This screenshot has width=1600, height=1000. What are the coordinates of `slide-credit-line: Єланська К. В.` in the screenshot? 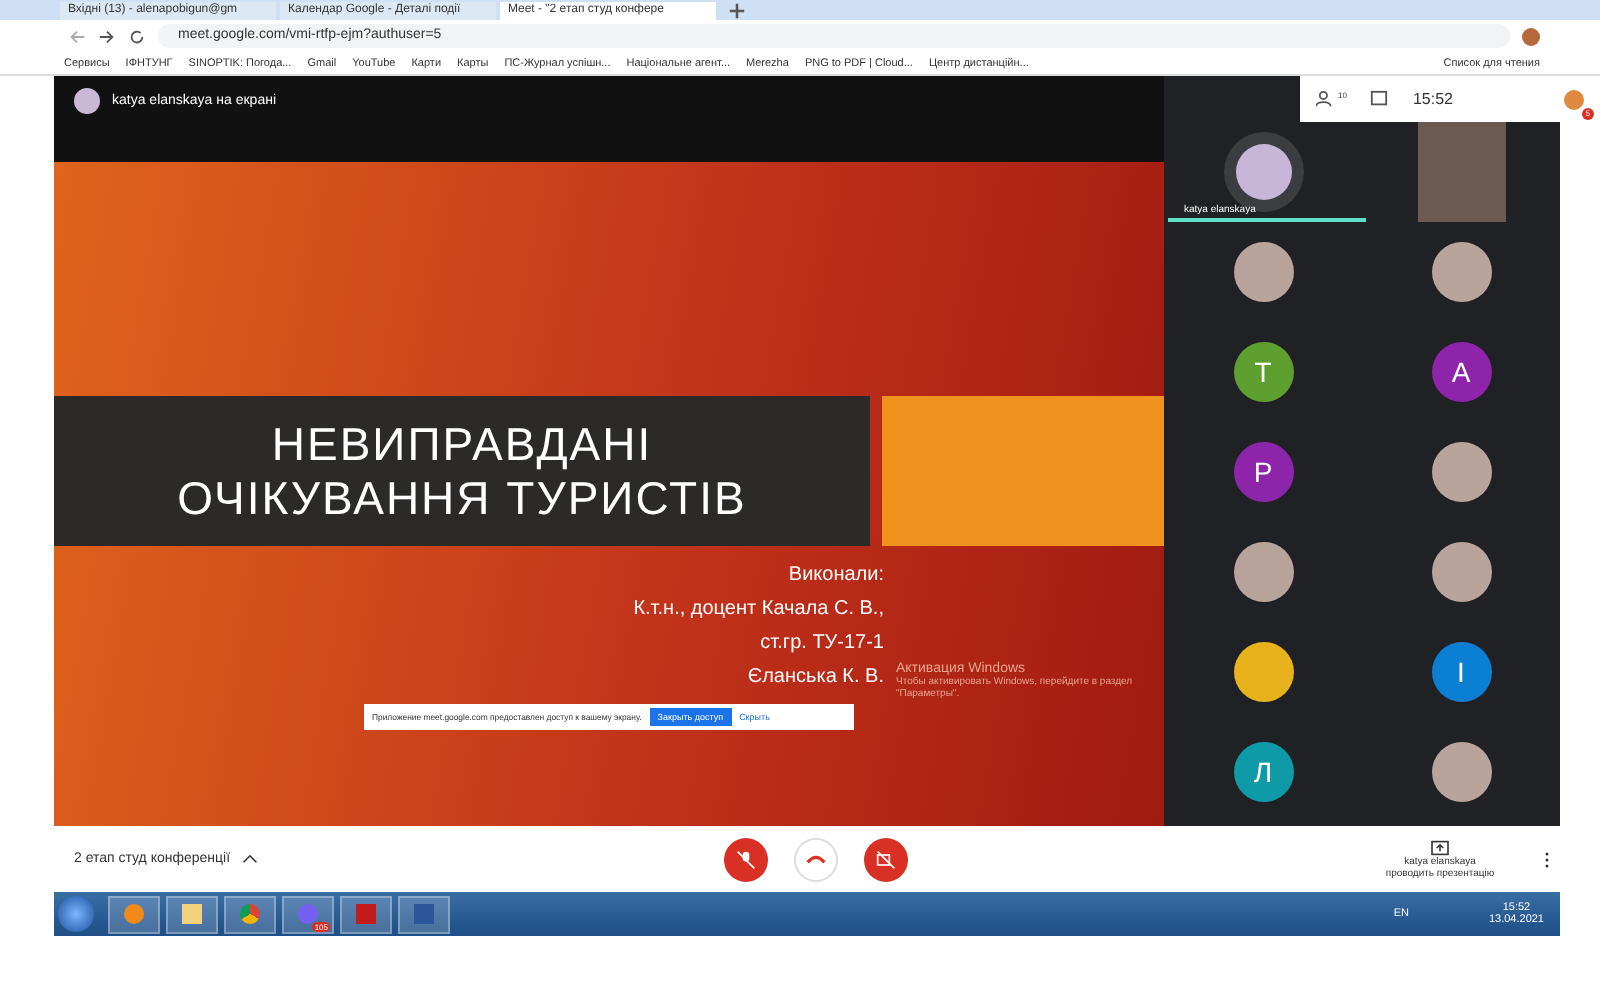 It's located at (815, 678).